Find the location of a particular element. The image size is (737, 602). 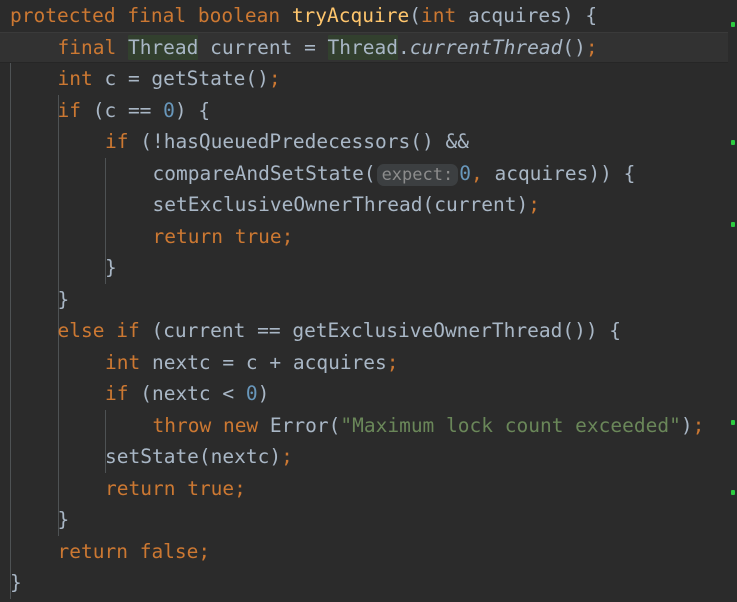

code-token: (c == is located at coordinates (122, 110).